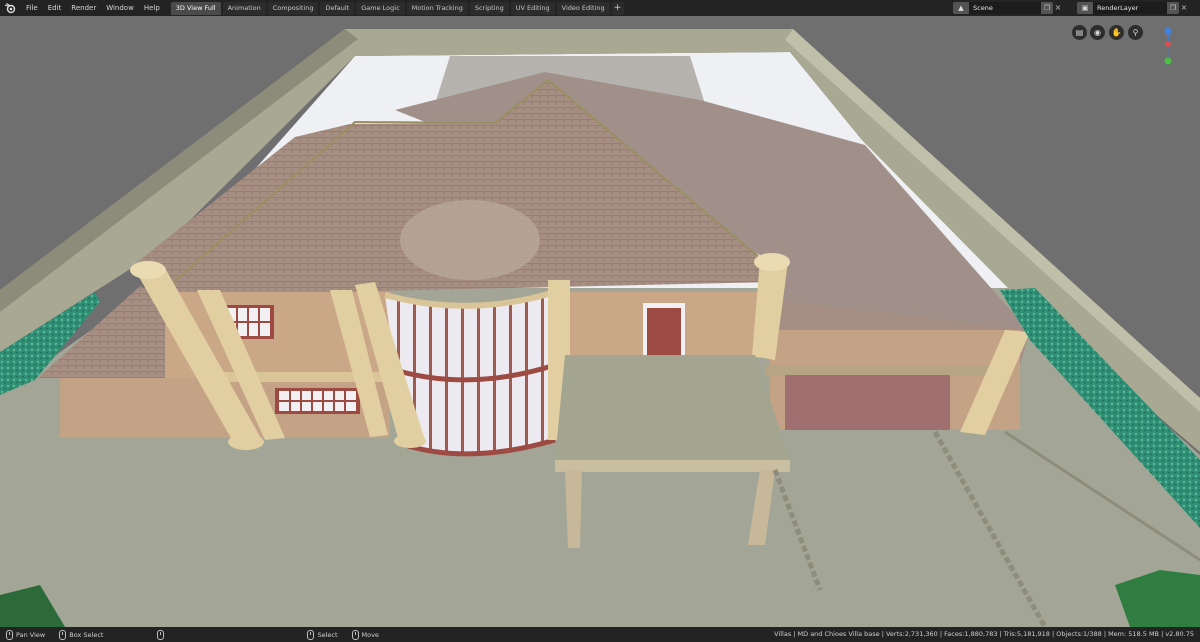  I want to click on tab-3d-view-full: 3D View Full, so click(195, 8).